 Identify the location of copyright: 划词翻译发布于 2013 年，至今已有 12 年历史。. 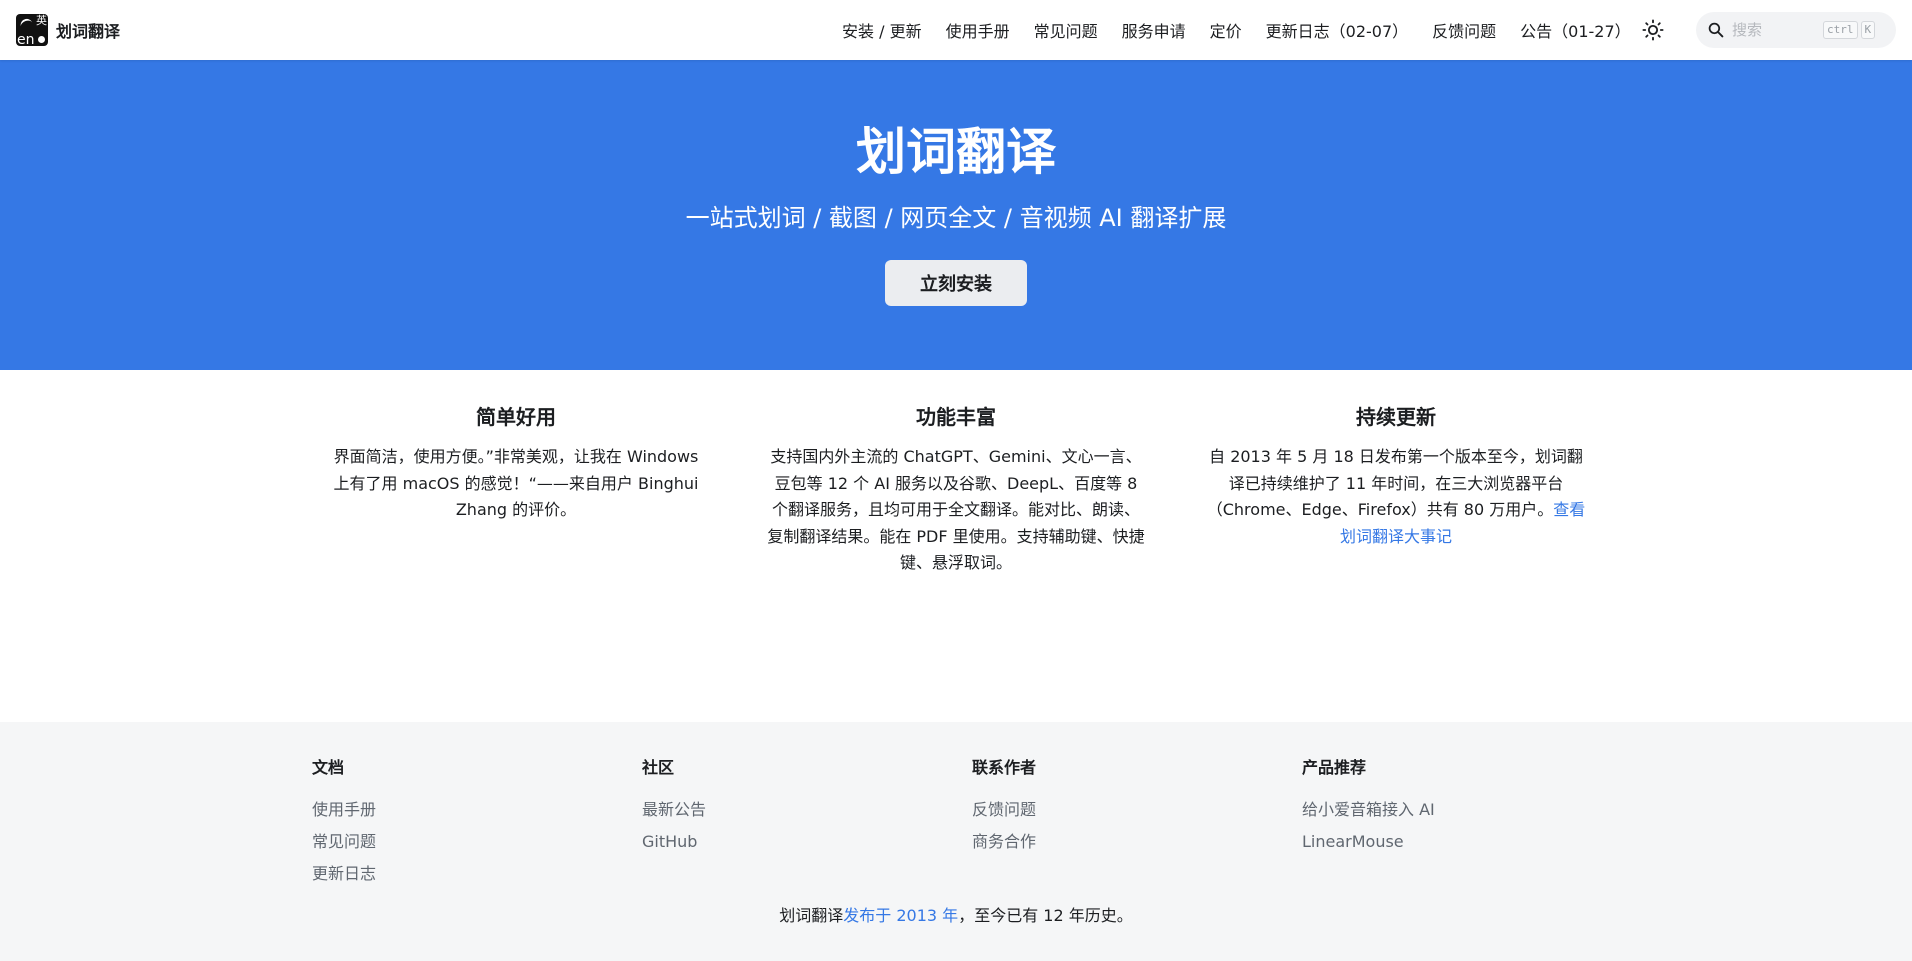
(956, 916).